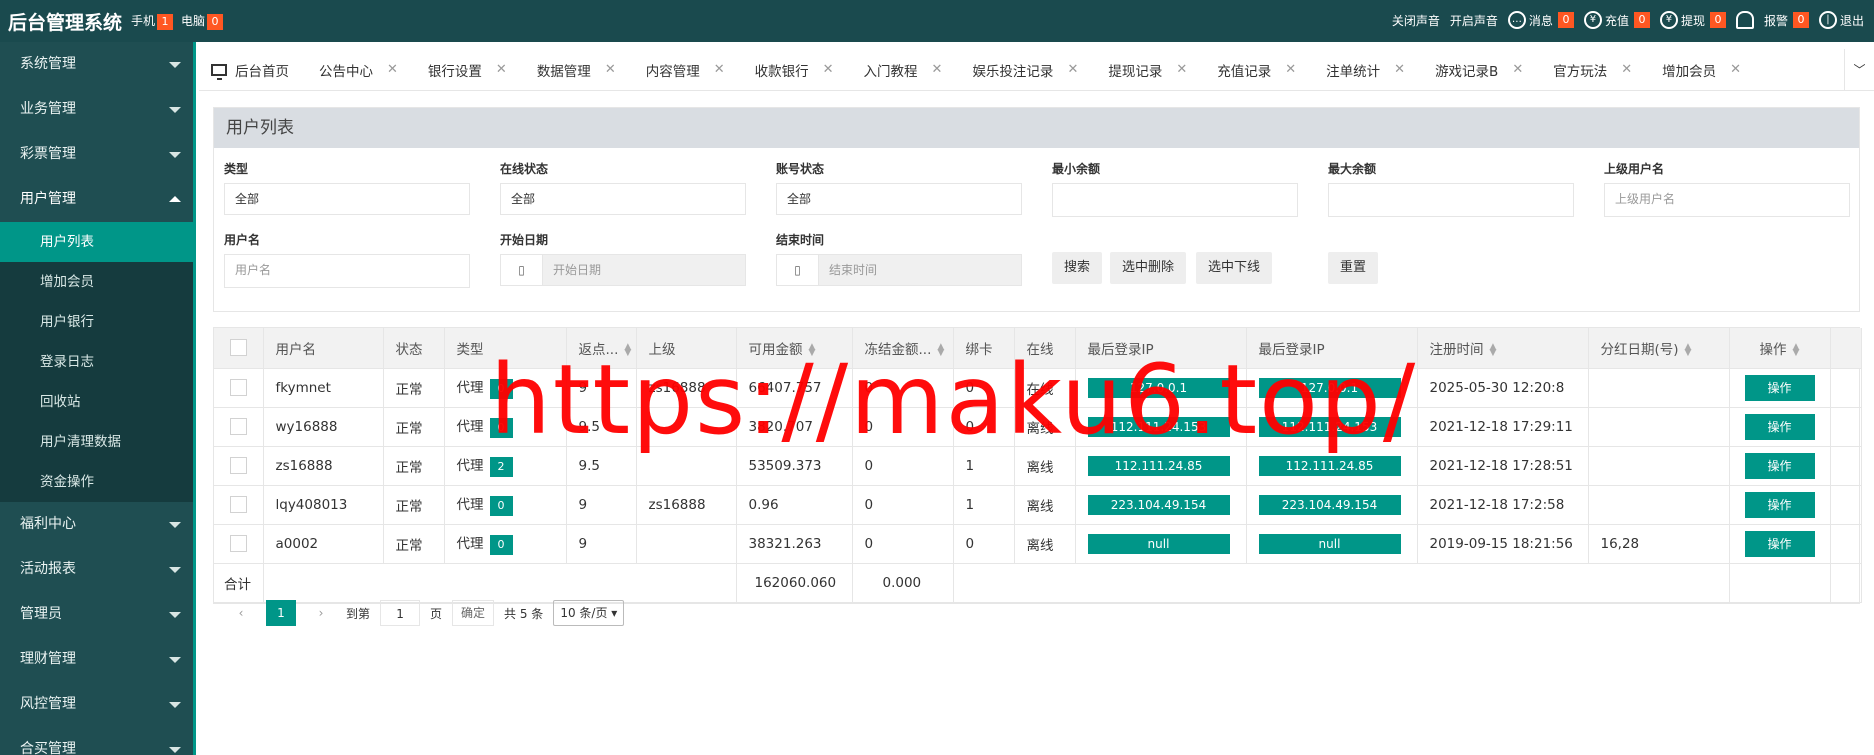  Describe the element at coordinates (1859, 69) in the screenshot. I see `tabs-more-dropdown: ﹀` at that location.